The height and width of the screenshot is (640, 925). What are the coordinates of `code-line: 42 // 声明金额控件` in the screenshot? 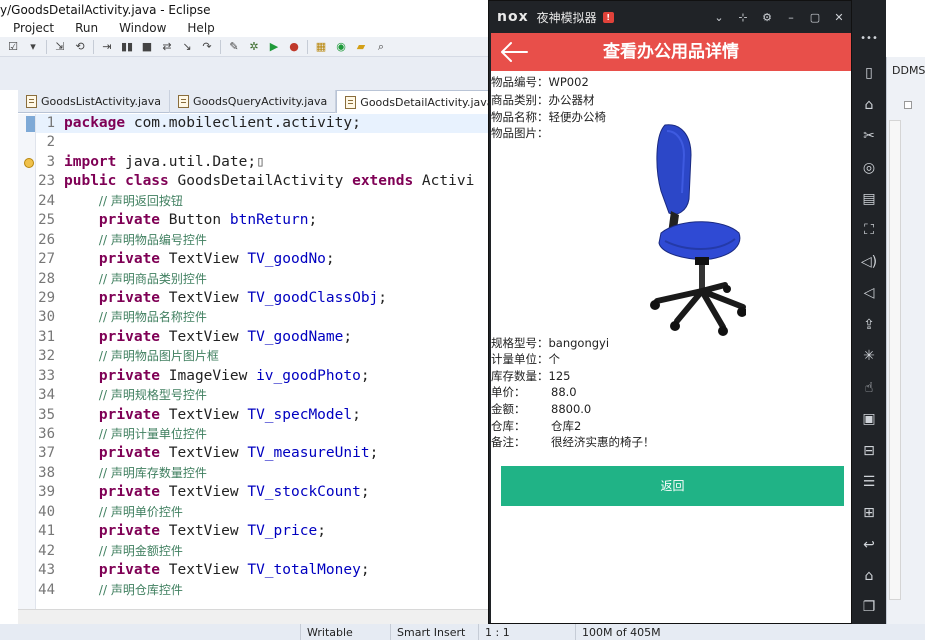 It's located at (263, 551).